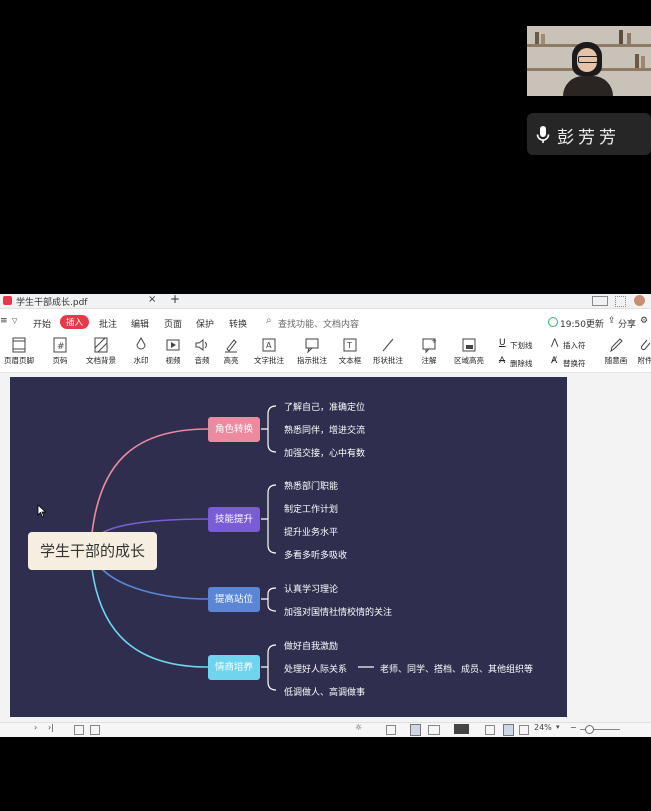  What do you see at coordinates (231, 360) in the screenshot?
I see `ribbon-label: 高亮` at bounding box center [231, 360].